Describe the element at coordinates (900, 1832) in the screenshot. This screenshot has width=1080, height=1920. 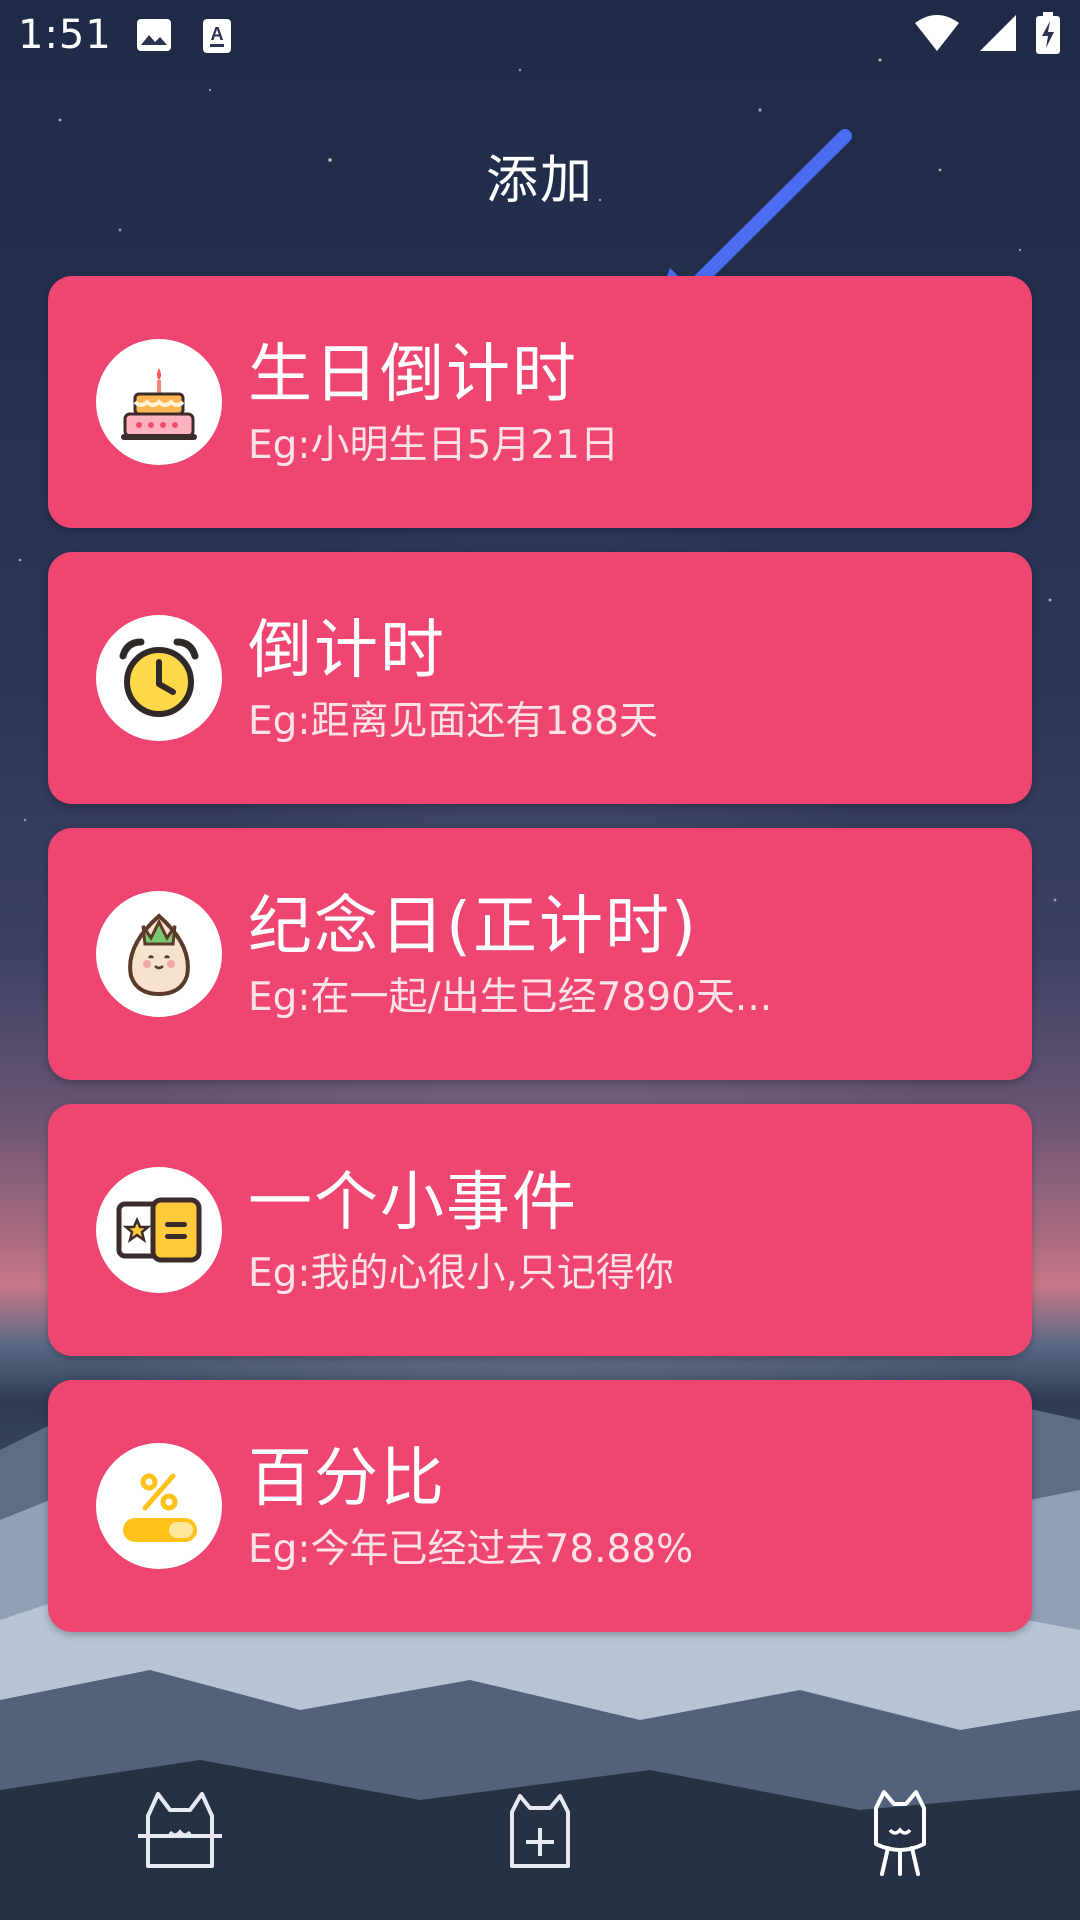
I see `cat-profile-icon` at that location.